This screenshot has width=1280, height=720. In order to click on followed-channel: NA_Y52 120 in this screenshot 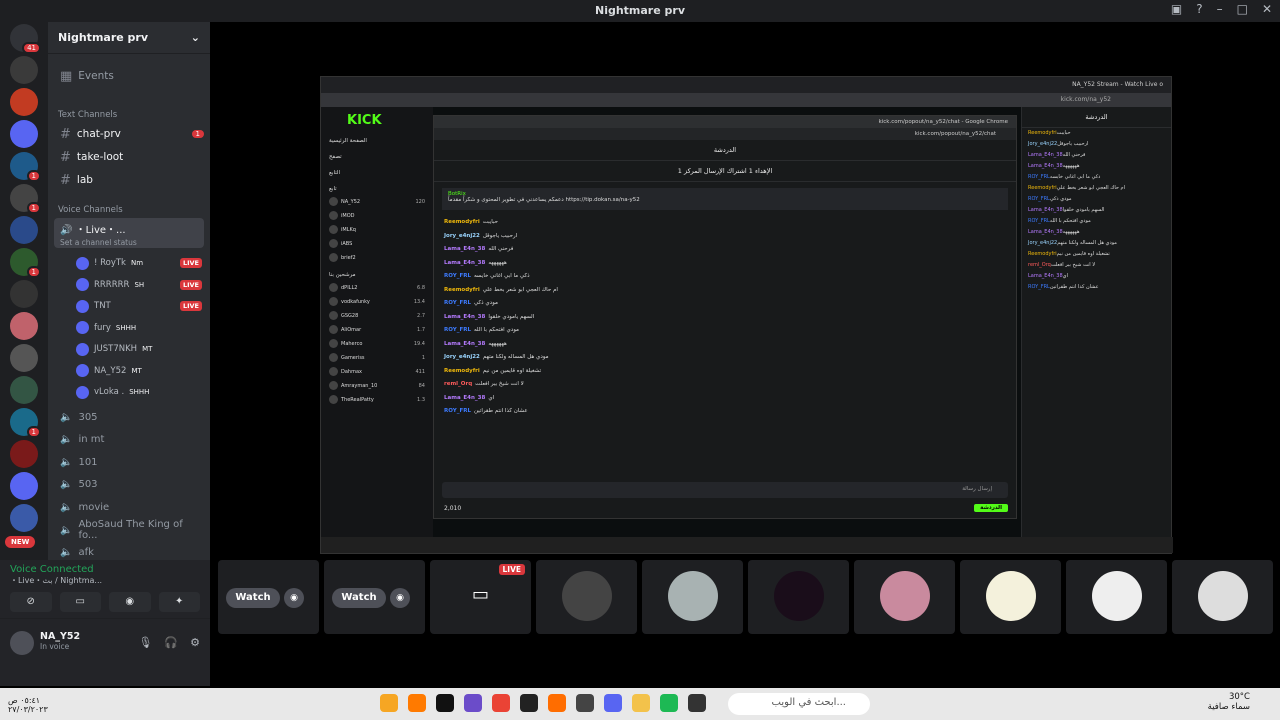, I will do `click(377, 201)`.